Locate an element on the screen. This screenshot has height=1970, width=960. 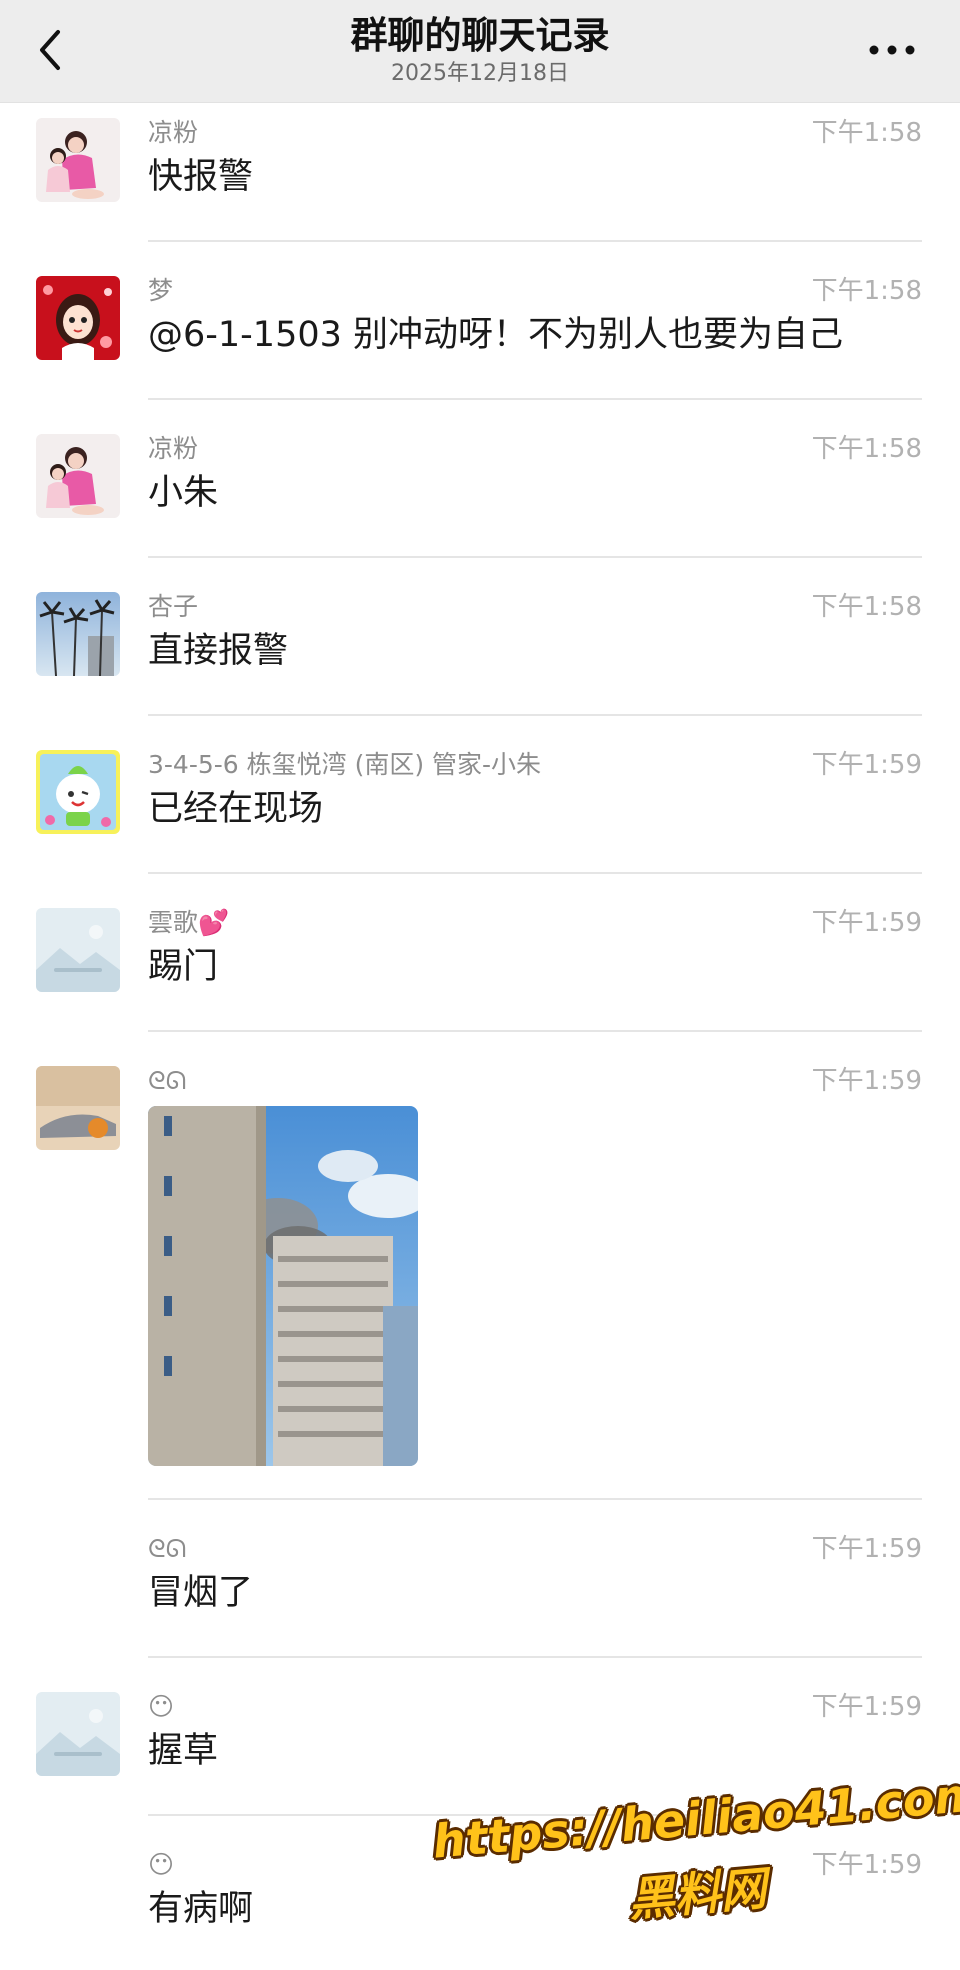
sender-name: 梦 is located at coordinates (161, 290).